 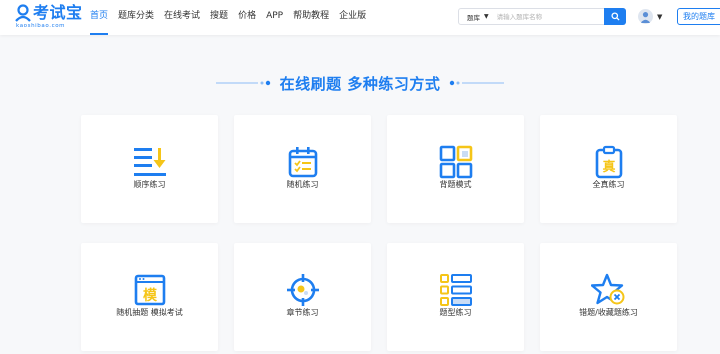 What do you see at coordinates (608, 312) in the screenshot?
I see `card-label: 错题/收藏题练习` at bounding box center [608, 312].